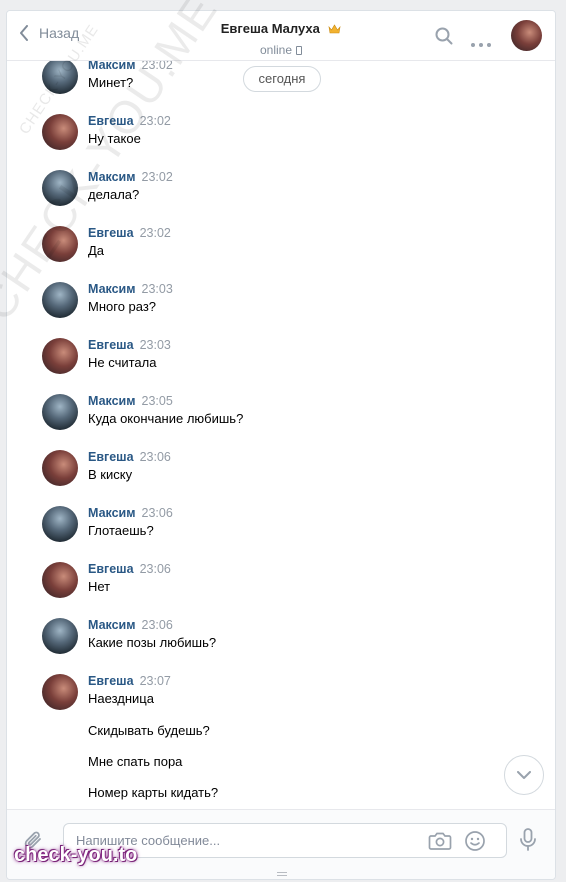 The height and width of the screenshot is (882, 566). What do you see at coordinates (282, 586) in the screenshot?
I see `message: Евгеша 23:06 Нет` at bounding box center [282, 586].